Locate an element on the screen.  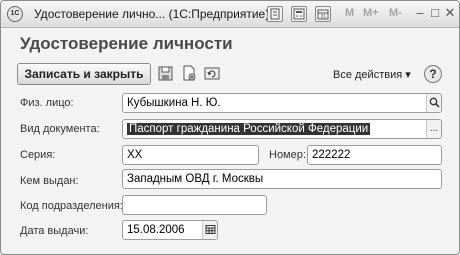
memory-button-m-plus: M+ is located at coordinates (371, 13).